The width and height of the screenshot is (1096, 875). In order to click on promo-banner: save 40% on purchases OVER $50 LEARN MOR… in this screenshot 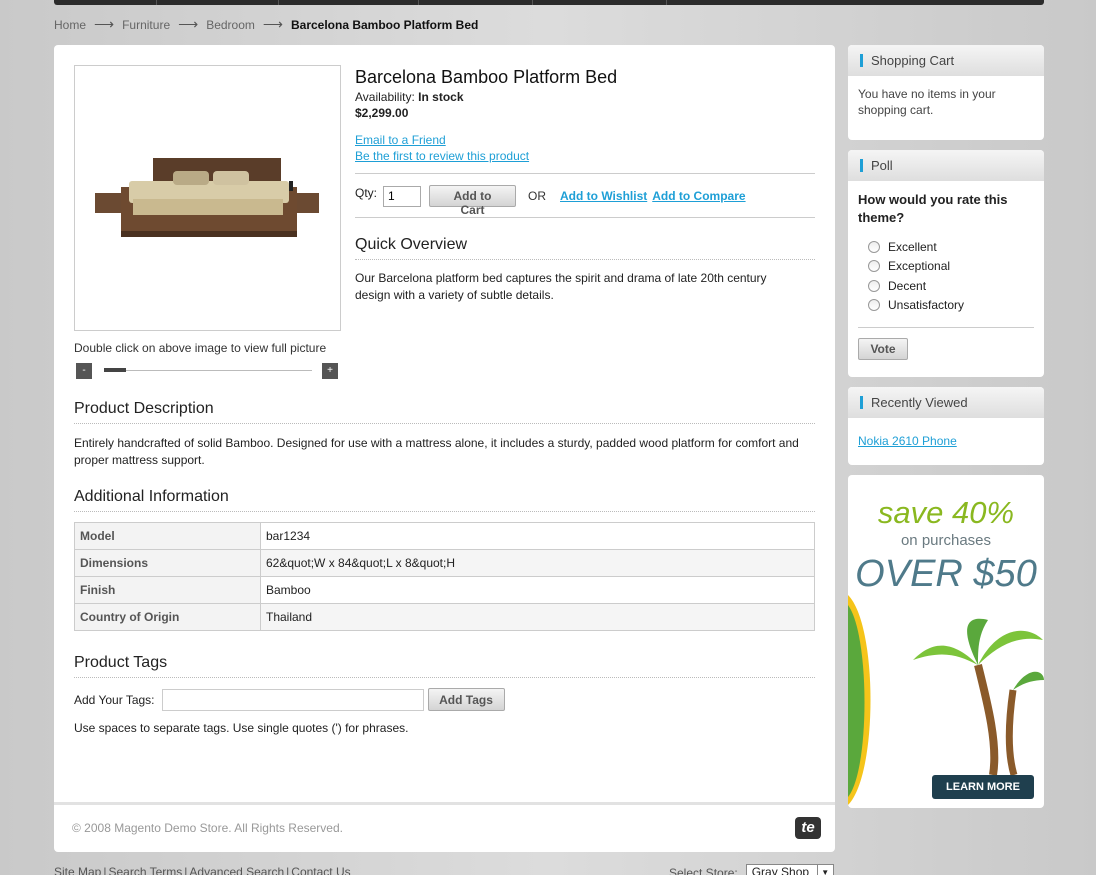, I will do `click(946, 641)`.